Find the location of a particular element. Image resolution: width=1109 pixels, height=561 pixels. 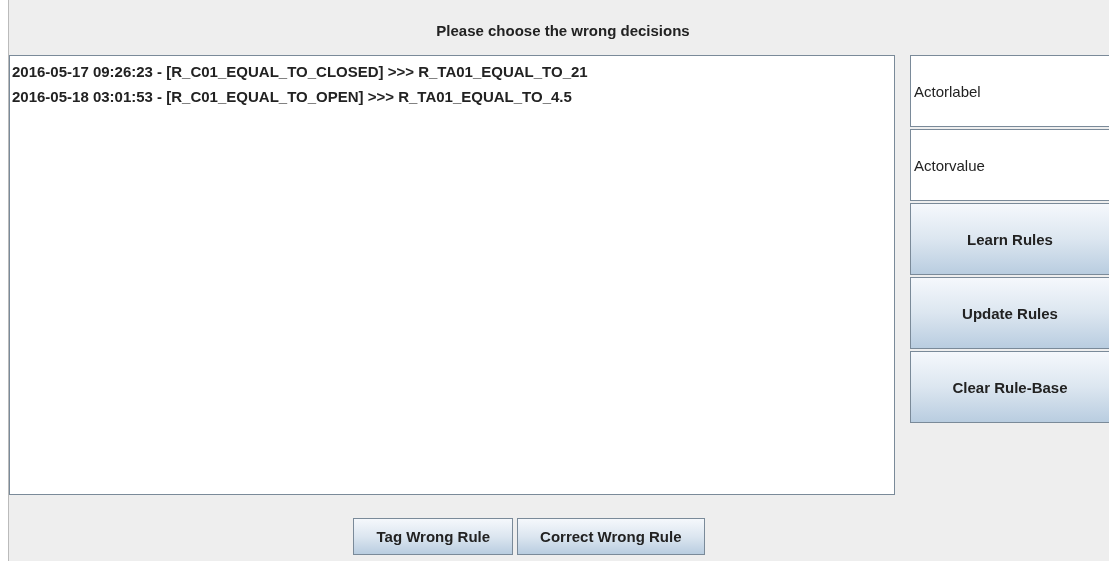

rule-action-button: Tag Wrong Rule is located at coordinates (433, 536).